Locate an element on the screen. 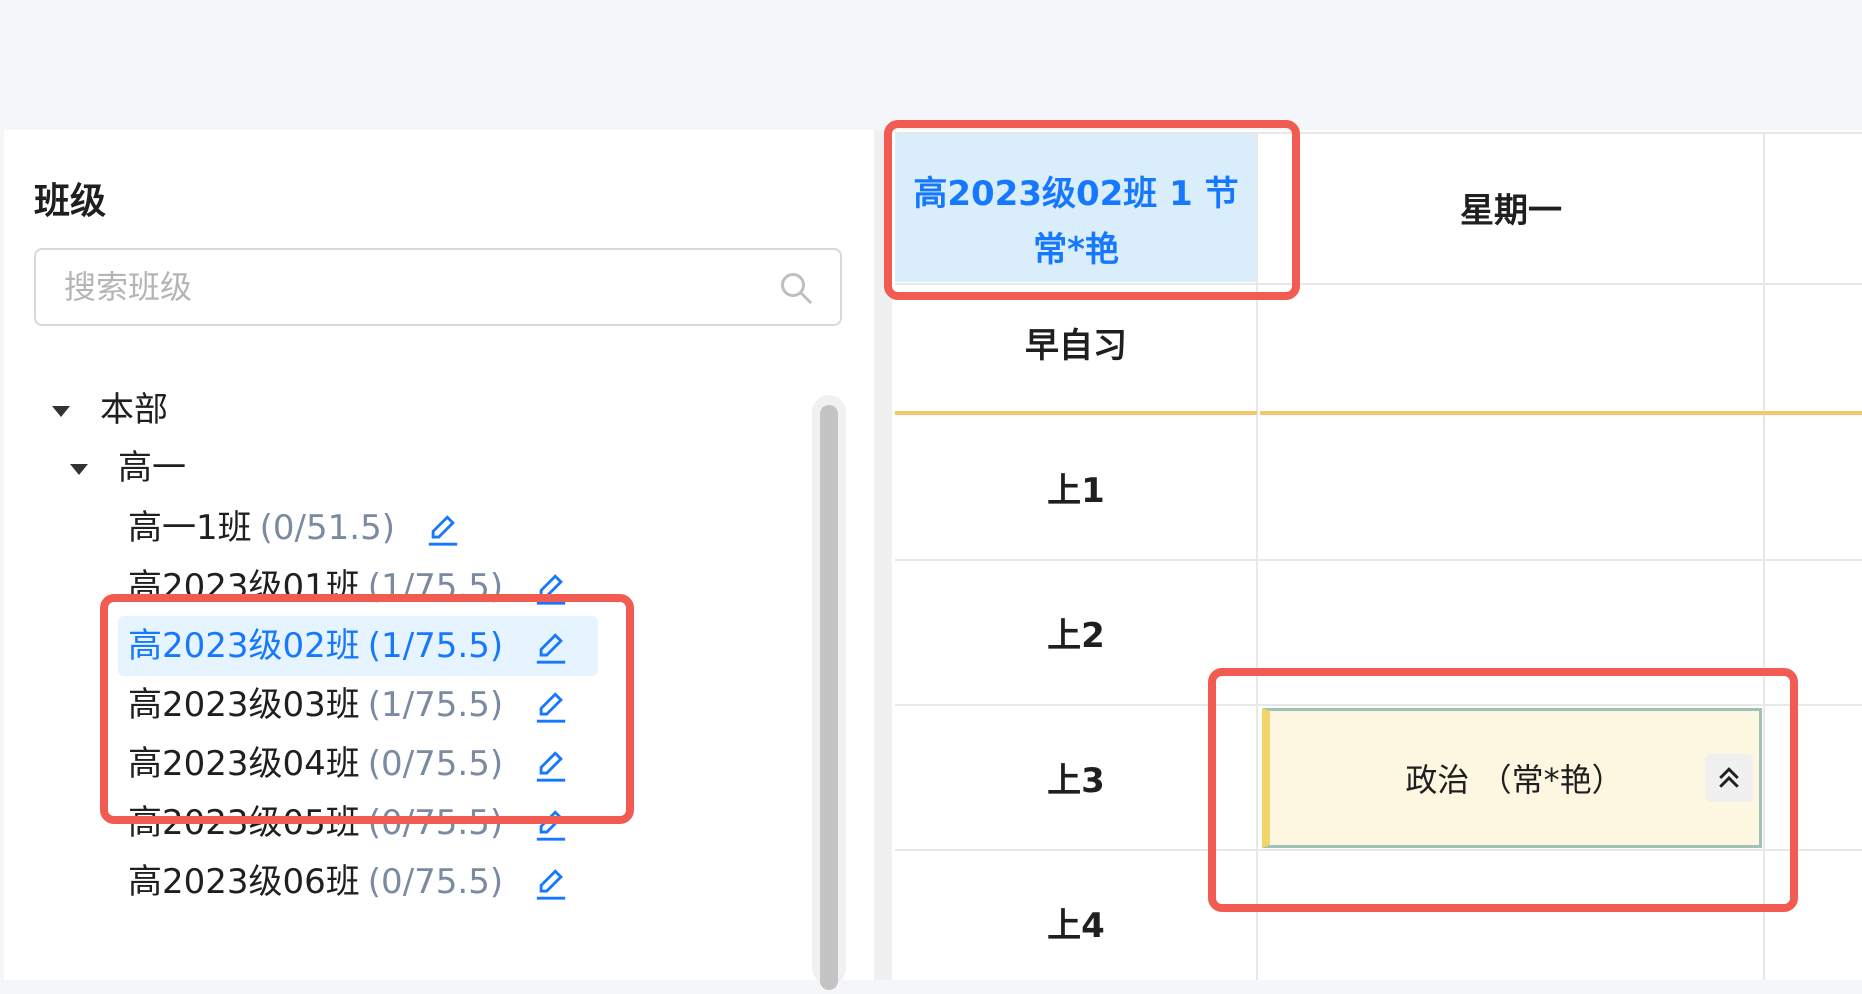 The height and width of the screenshot is (994, 1862). day-header-monday: 星期一 is located at coordinates (1511, 210).